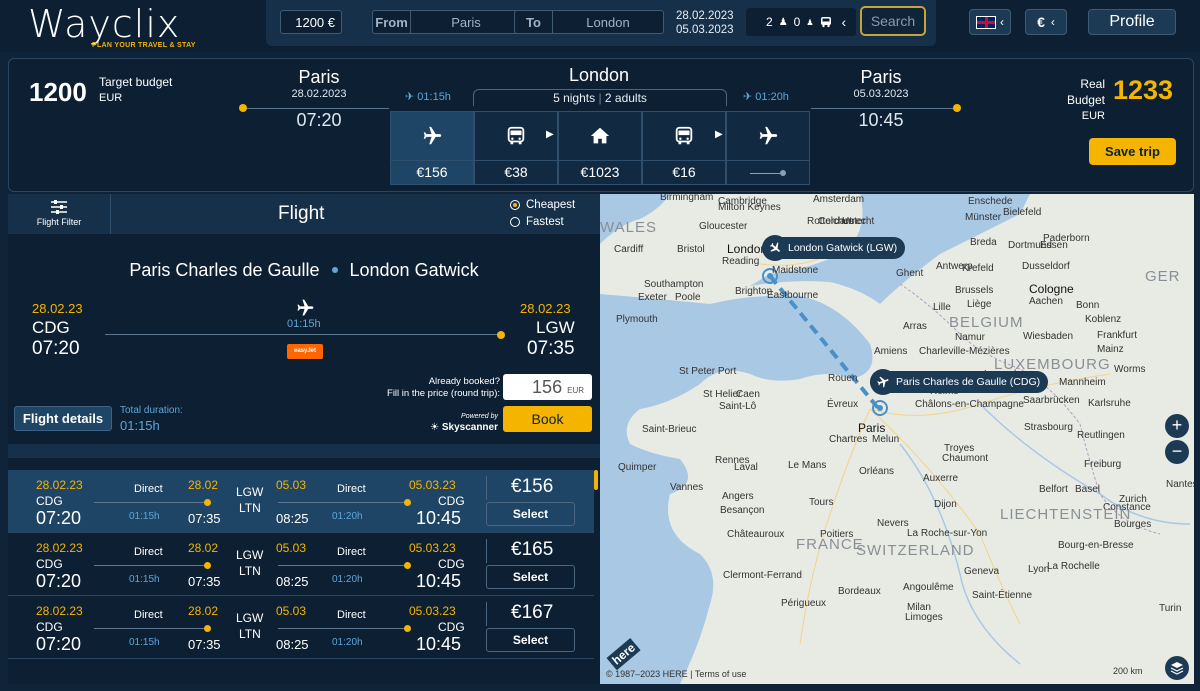 The height and width of the screenshot is (691, 1200). What do you see at coordinates (687, 198) in the screenshot?
I see `map-label: Birmingham` at bounding box center [687, 198].